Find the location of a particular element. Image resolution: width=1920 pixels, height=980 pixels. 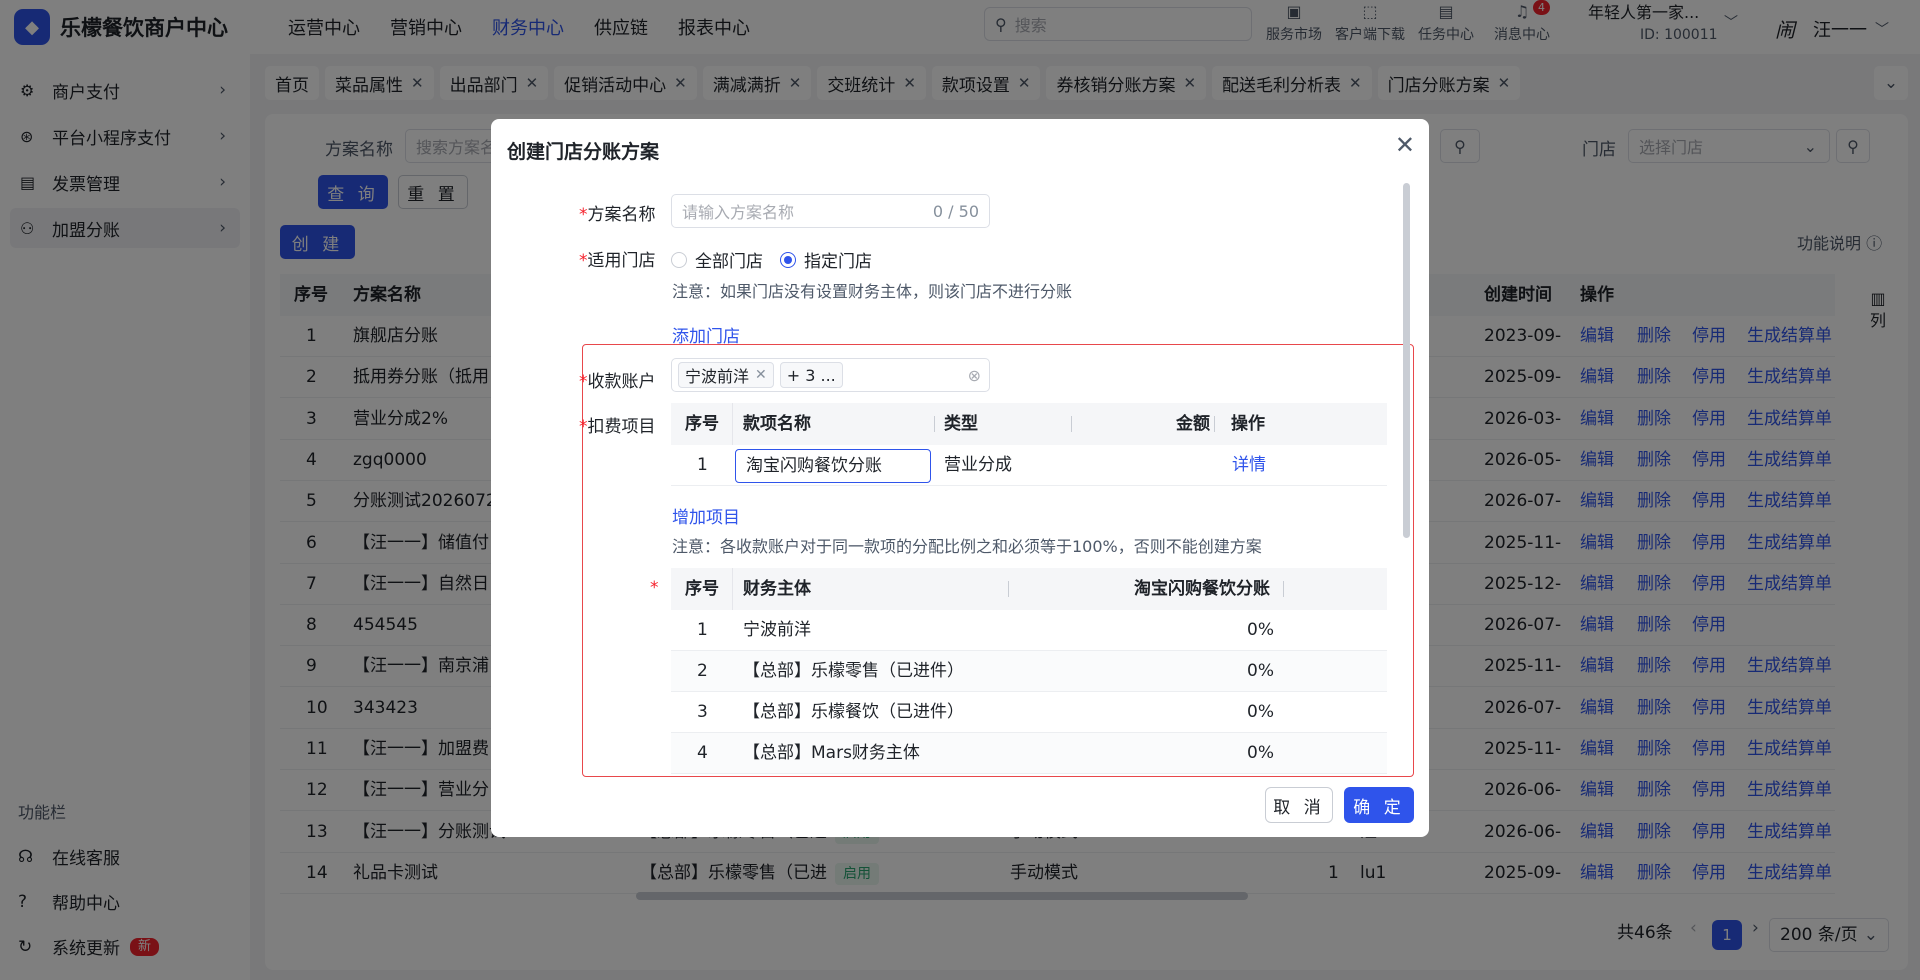

fee-table-header: 序号 款项名称 类型 金额 操作 is located at coordinates (1029, 424).